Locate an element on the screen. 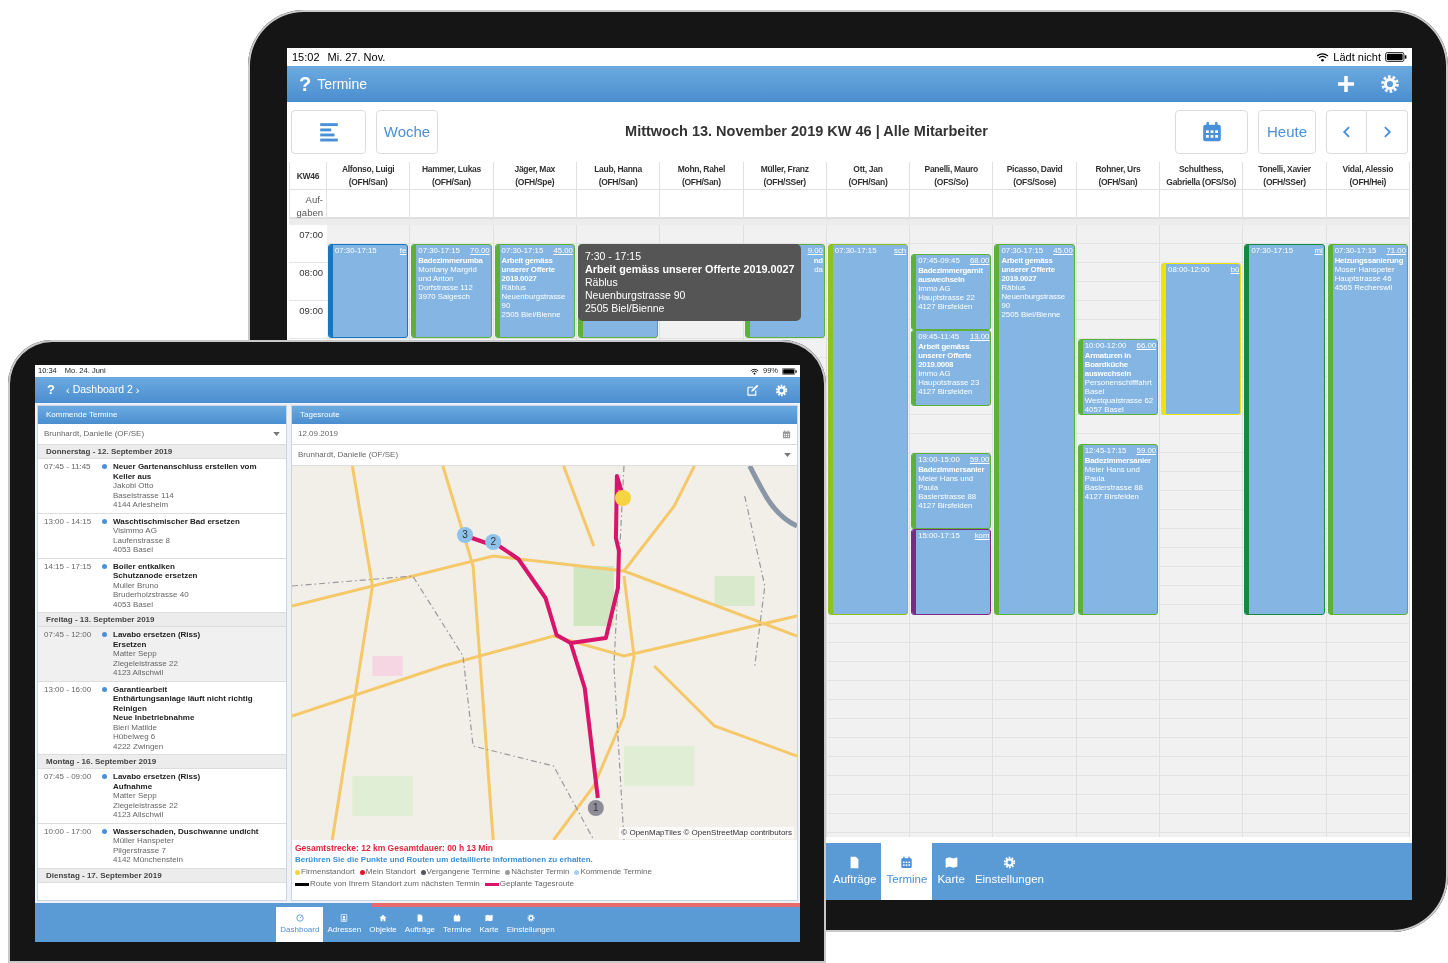 The height and width of the screenshot is (963, 1448). charging-status: Lädt nicht is located at coordinates (1357, 57).